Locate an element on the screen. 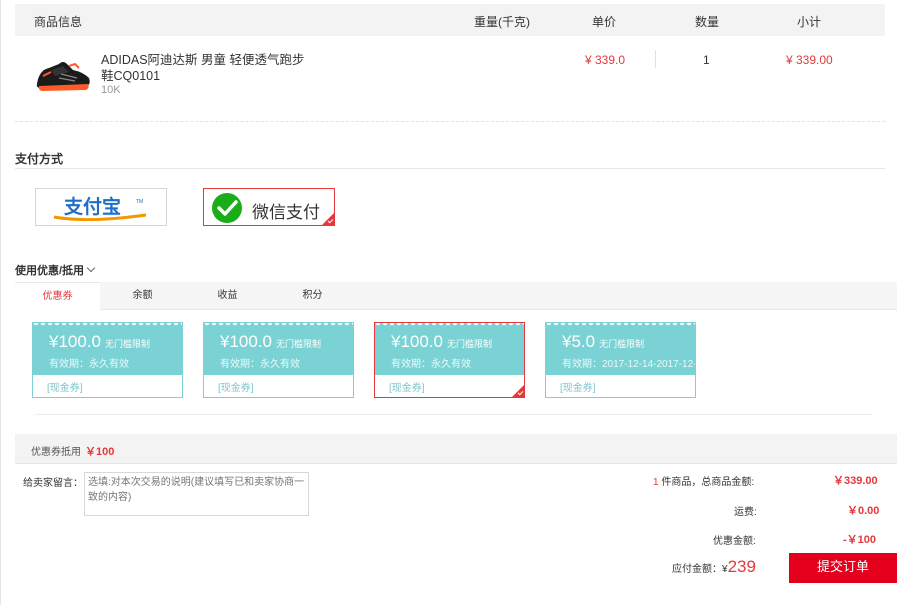  wechat-pay-option: 微信支付 is located at coordinates (269, 207).